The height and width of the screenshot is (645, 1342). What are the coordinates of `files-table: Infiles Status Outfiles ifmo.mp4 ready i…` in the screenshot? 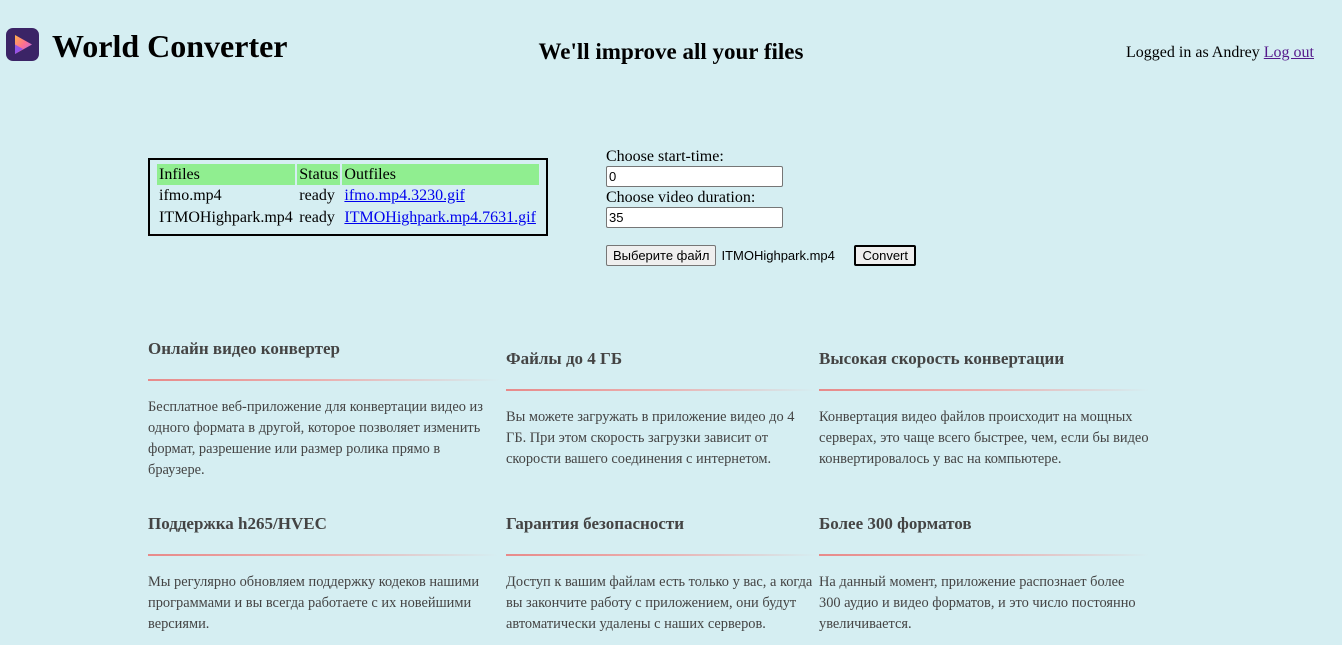 It's located at (348, 197).